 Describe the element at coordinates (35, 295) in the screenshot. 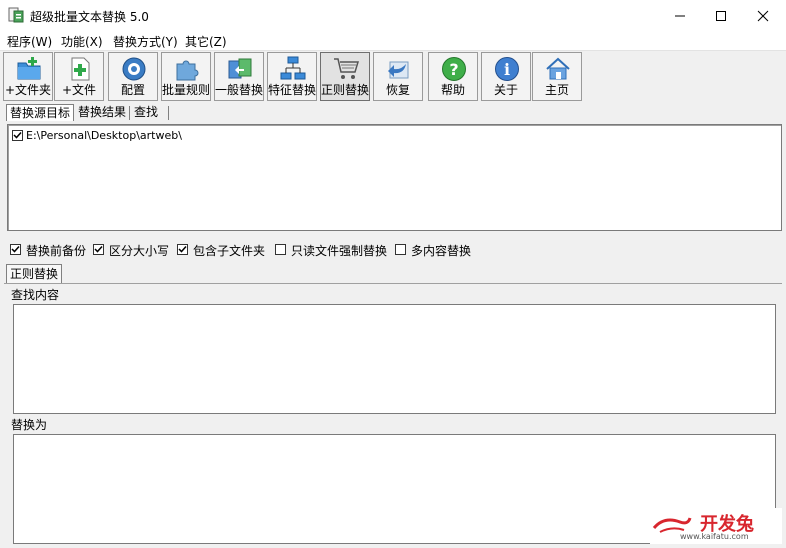

I see `find-content-label: 查找内容` at that location.